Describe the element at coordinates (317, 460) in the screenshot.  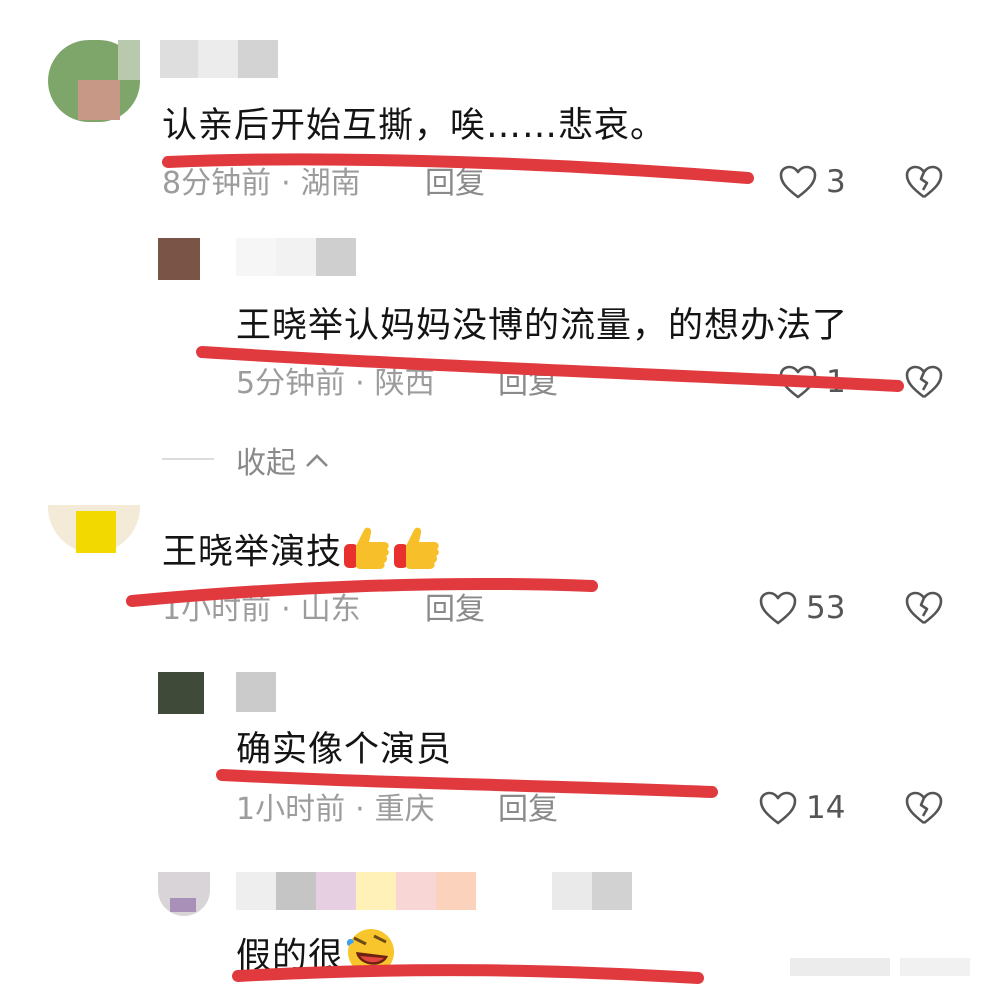
I see `chevron-up-icon` at that location.